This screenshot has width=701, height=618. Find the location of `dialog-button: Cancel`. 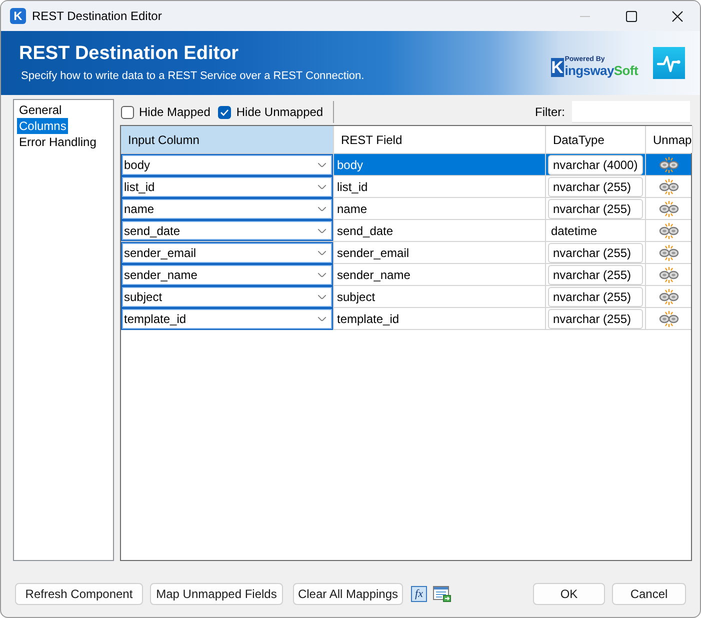

dialog-button: Cancel is located at coordinates (649, 594).